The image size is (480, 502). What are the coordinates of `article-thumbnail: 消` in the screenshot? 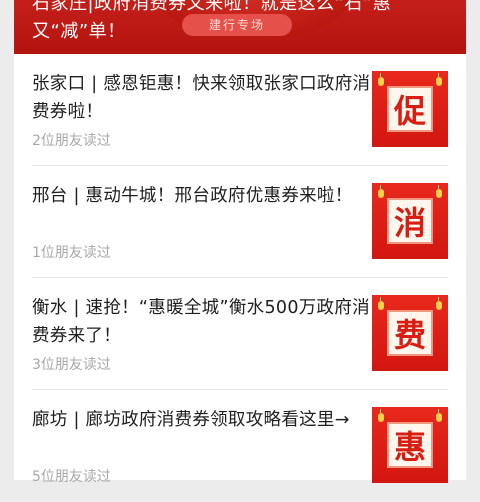 It's located at (410, 221).